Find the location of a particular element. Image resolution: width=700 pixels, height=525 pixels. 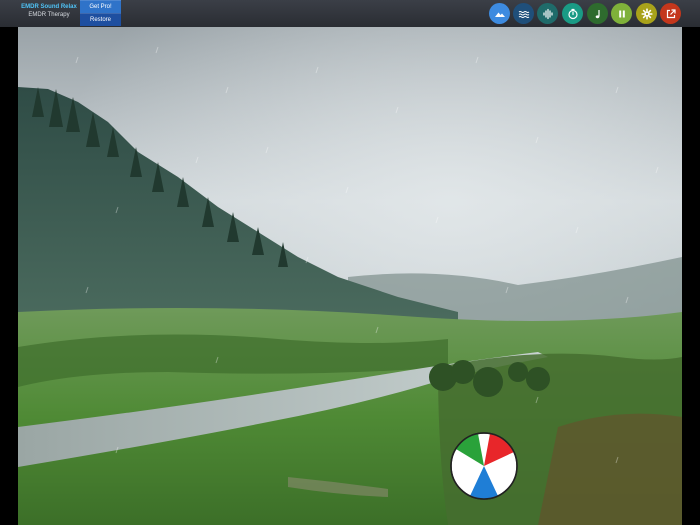

gear-icon is located at coordinates (646, 13).